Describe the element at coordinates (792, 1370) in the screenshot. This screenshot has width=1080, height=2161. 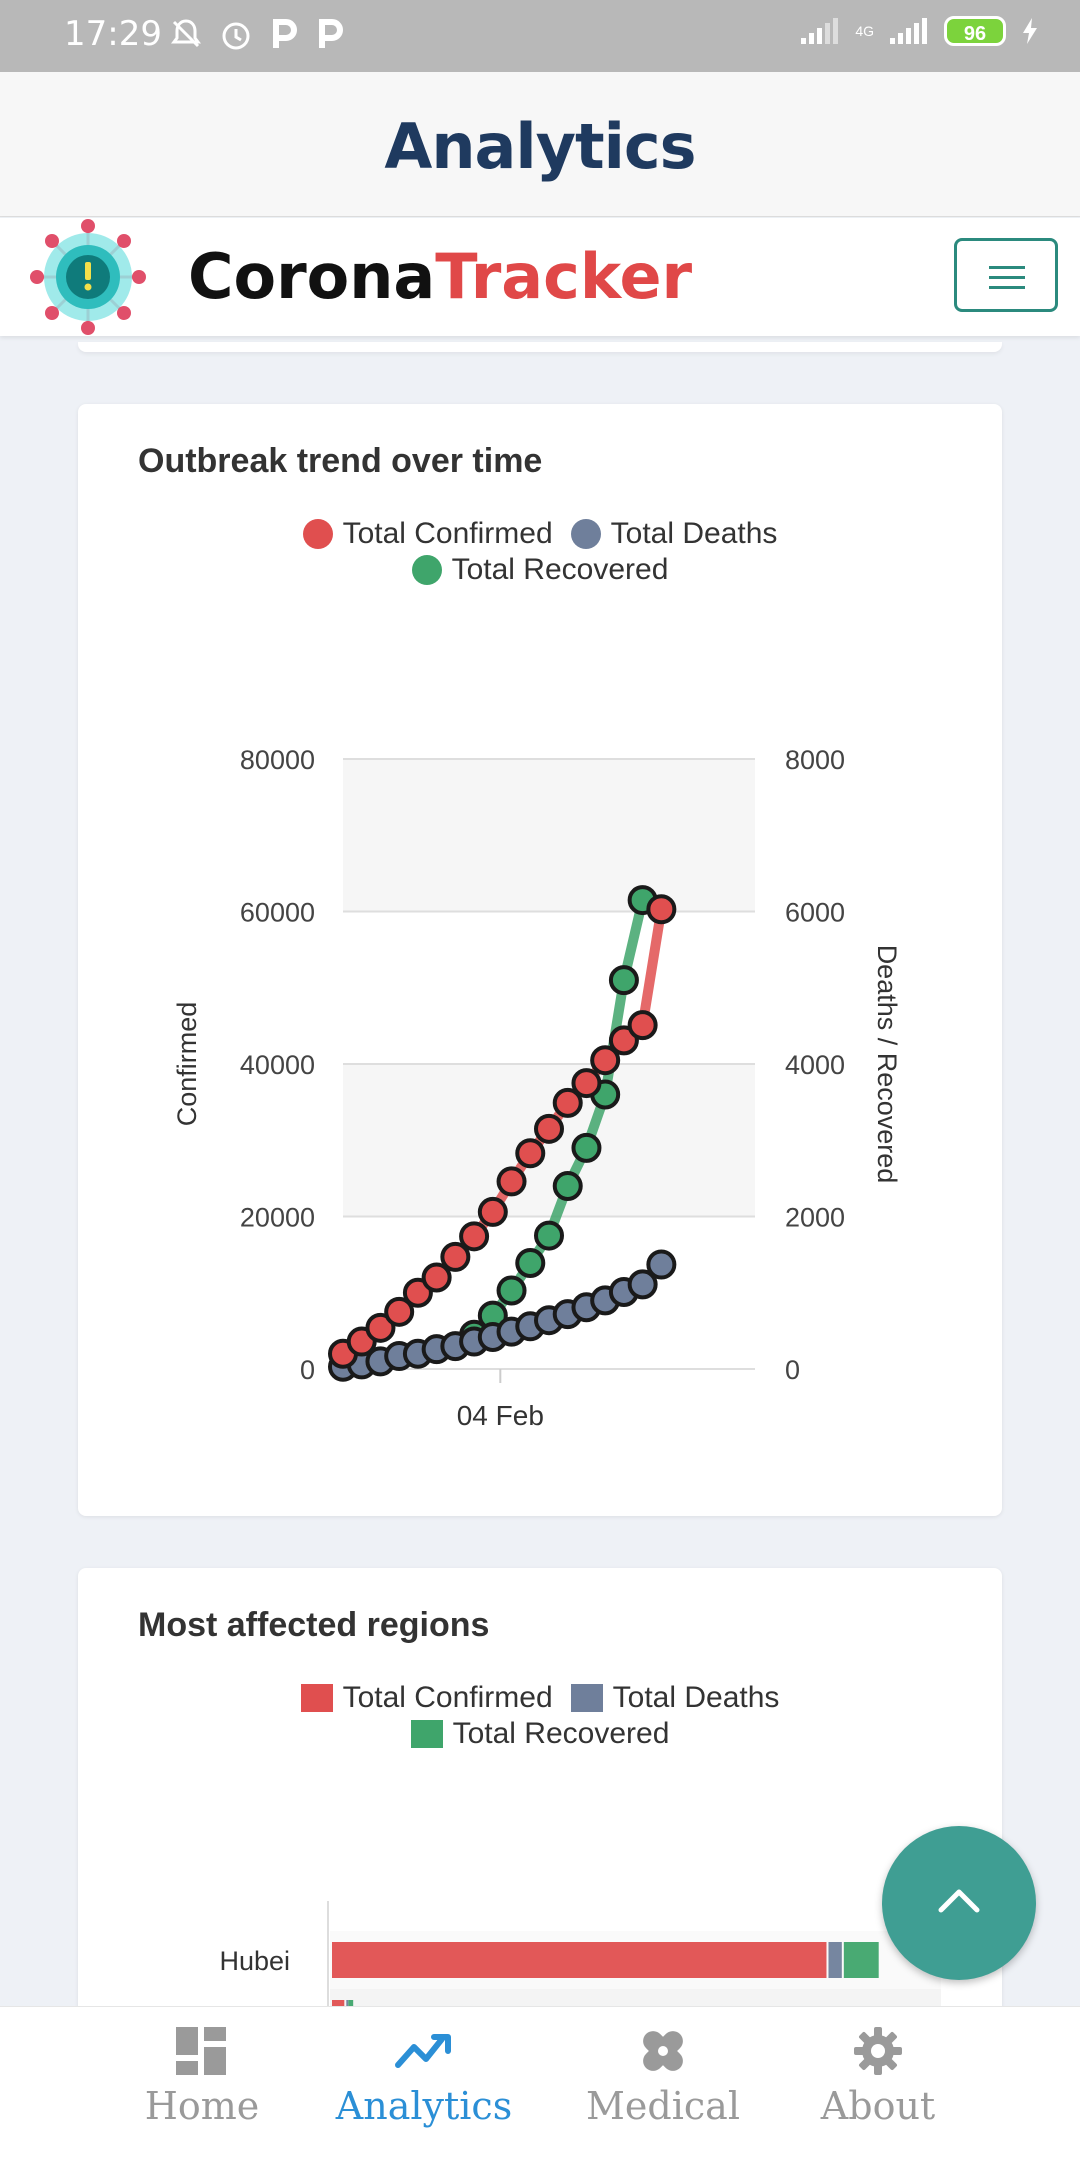
I see `y-right-tick-label: 0` at that location.